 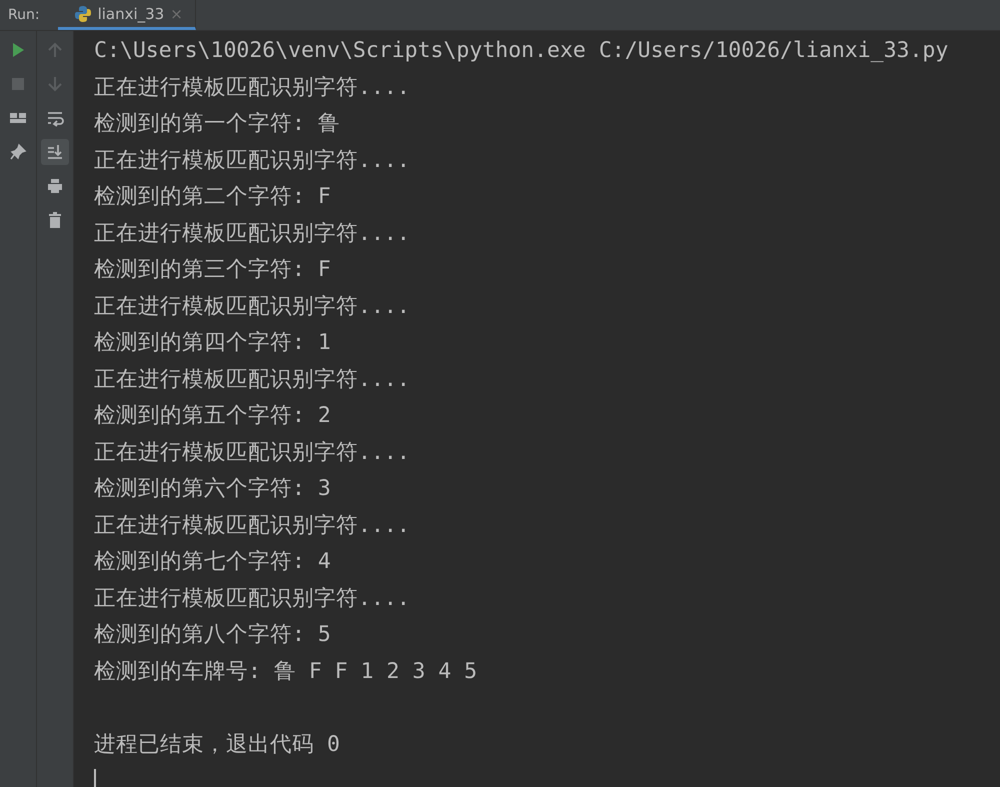 I want to click on run-tab: lianxi_33 ×, so click(x=127, y=15).